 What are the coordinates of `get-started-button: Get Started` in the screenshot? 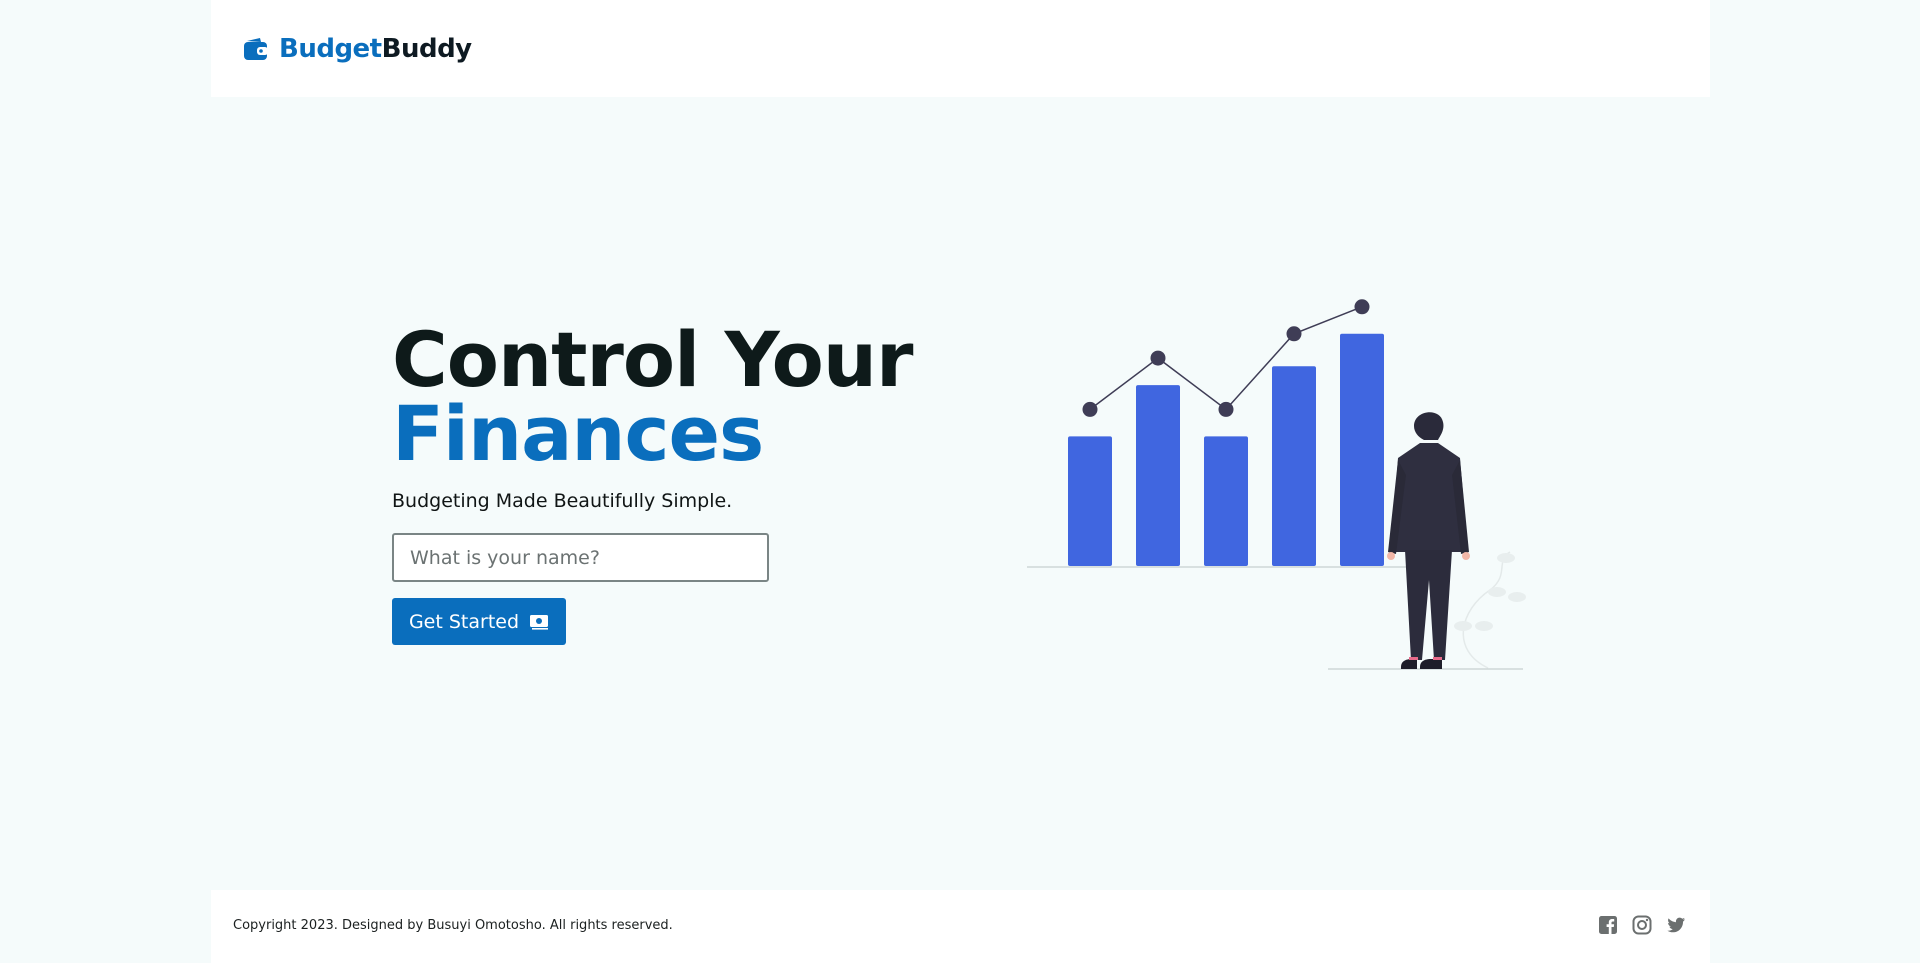 It's located at (479, 621).